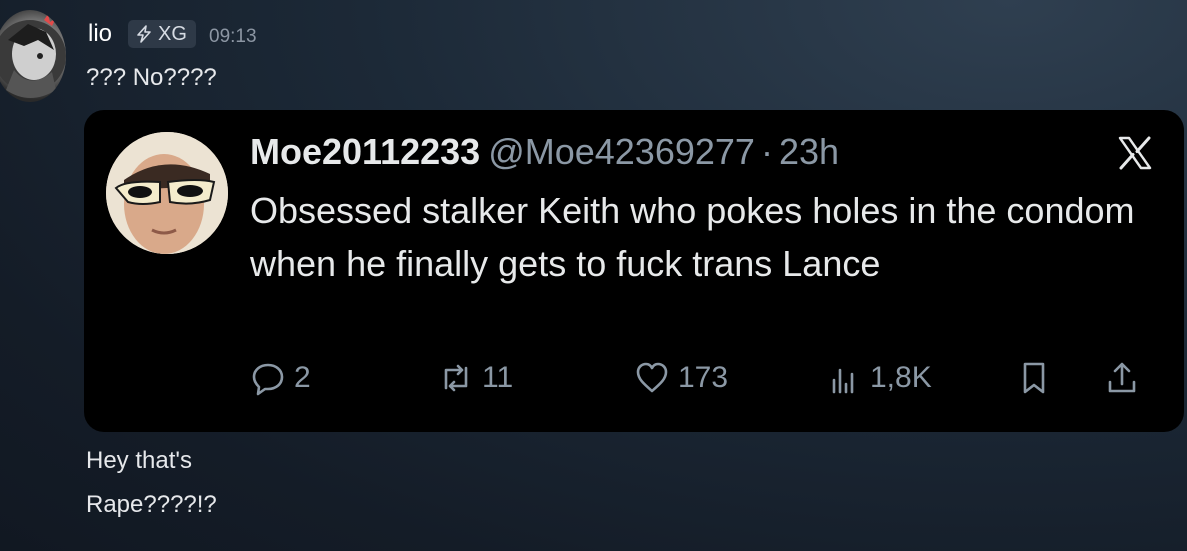 The image size is (1187, 551). What do you see at coordinates (151, 77) in the screenshot?
I see `message-text: ??? No????` at bounding box center [151, 77].